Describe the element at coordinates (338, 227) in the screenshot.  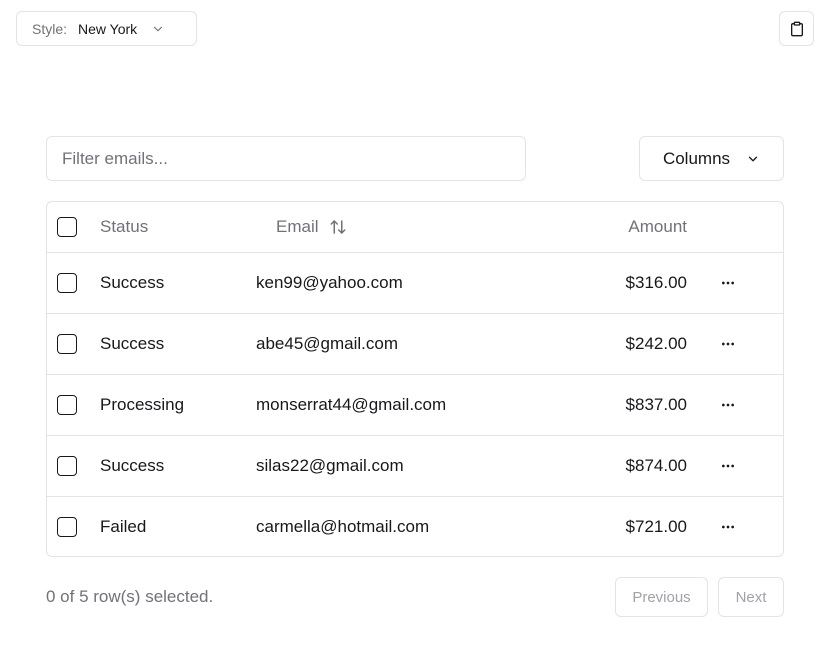
I see `arrow-up-down-icon` at that location.